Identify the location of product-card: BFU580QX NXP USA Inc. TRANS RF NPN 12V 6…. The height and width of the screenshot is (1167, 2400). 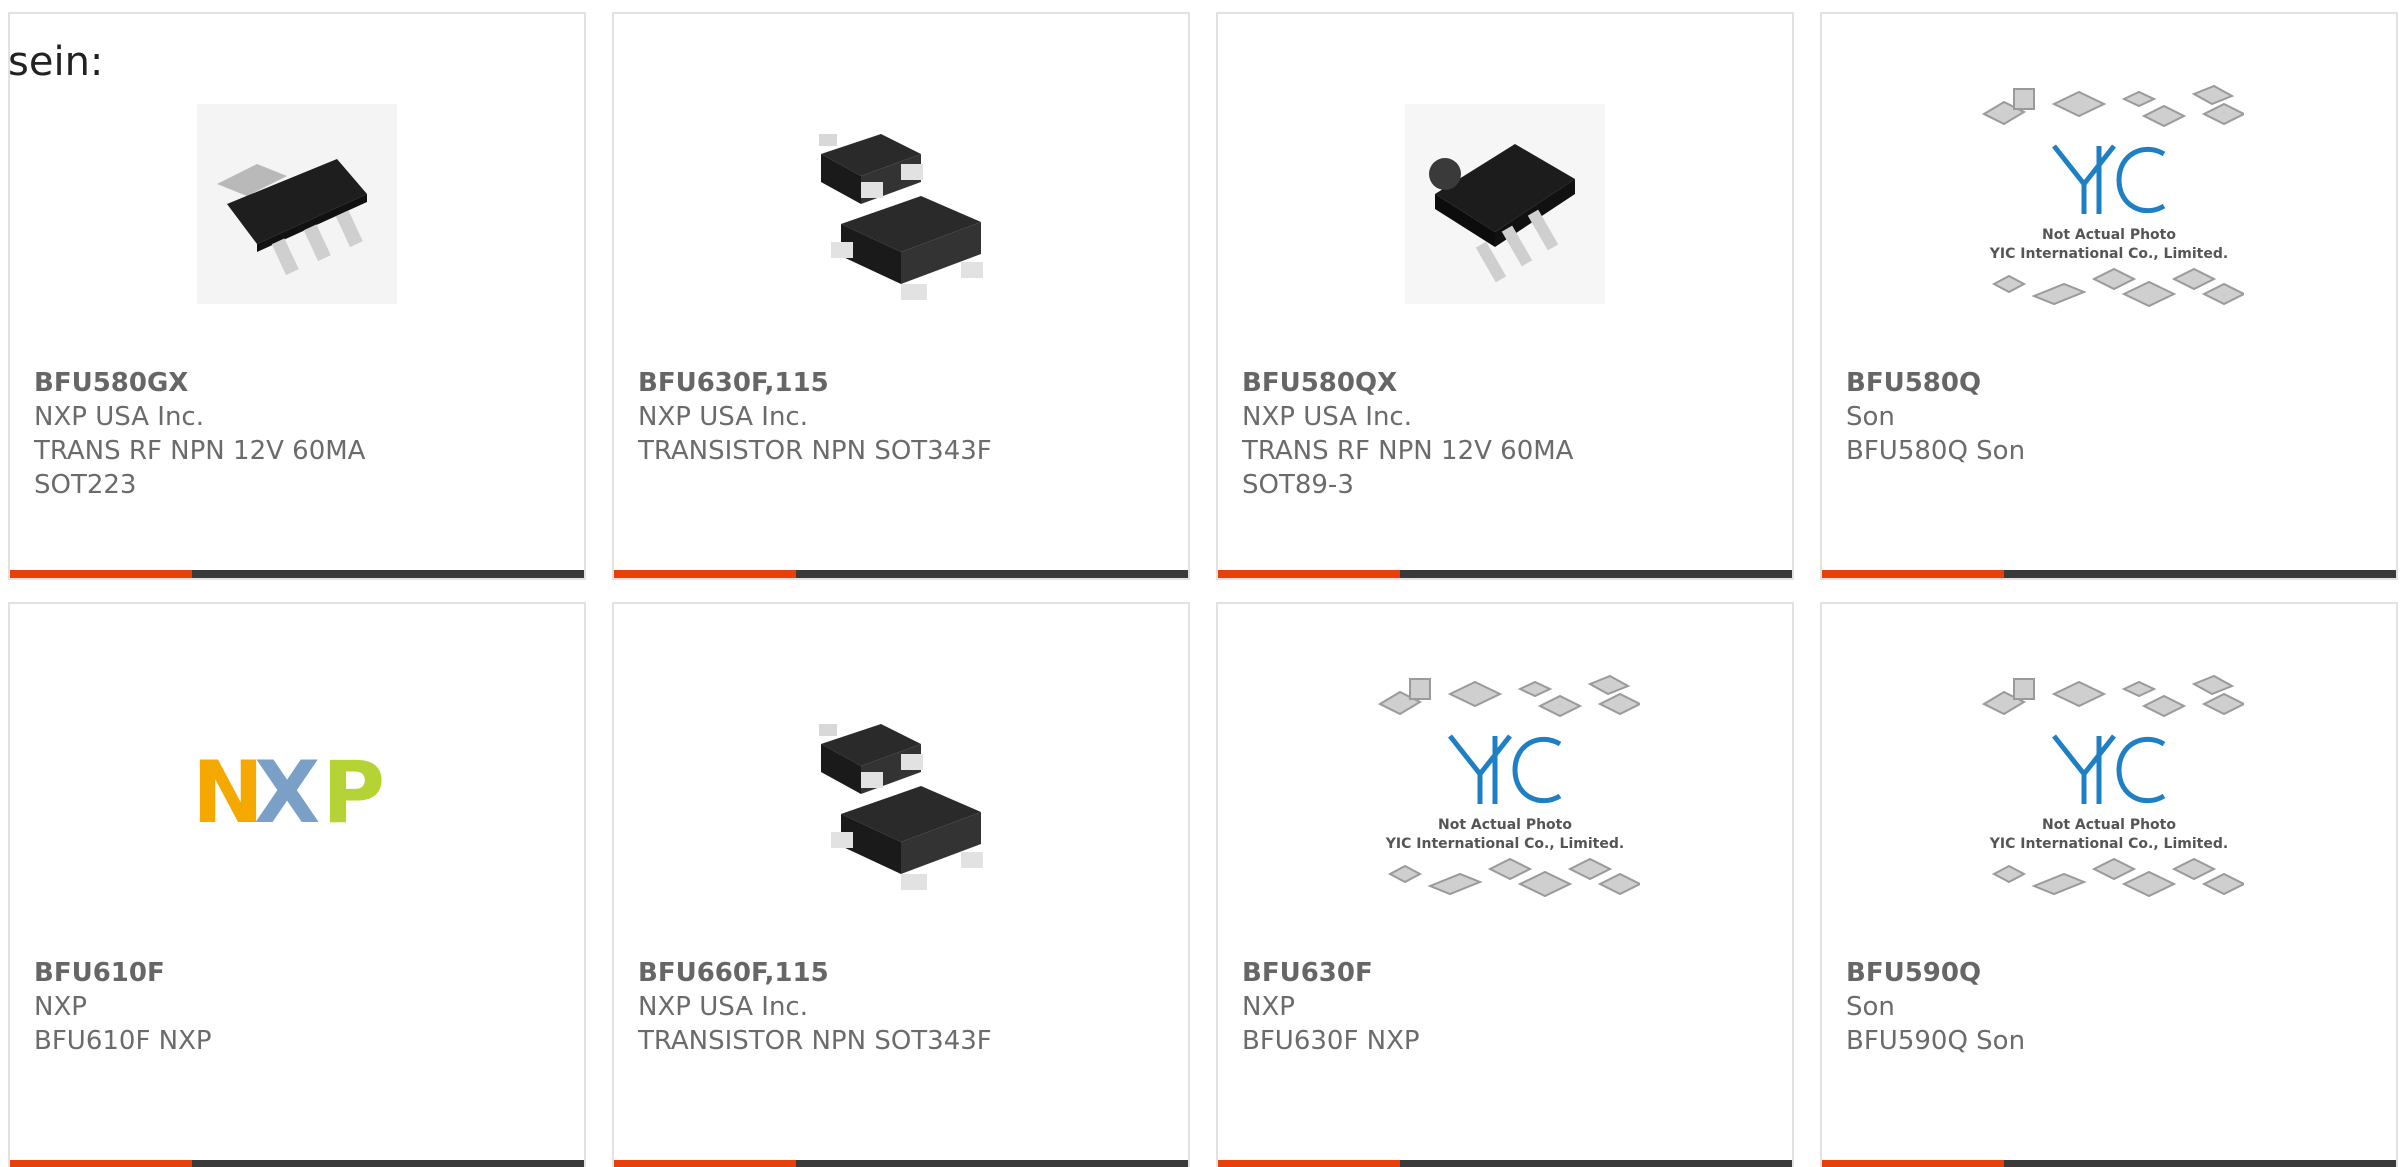
(1505, 296).